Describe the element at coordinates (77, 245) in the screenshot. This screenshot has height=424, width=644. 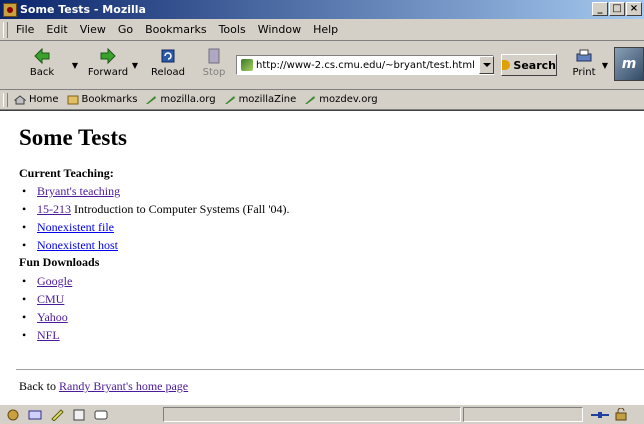
I see `nonexistent-host-link: Nonexistent host` at that location.